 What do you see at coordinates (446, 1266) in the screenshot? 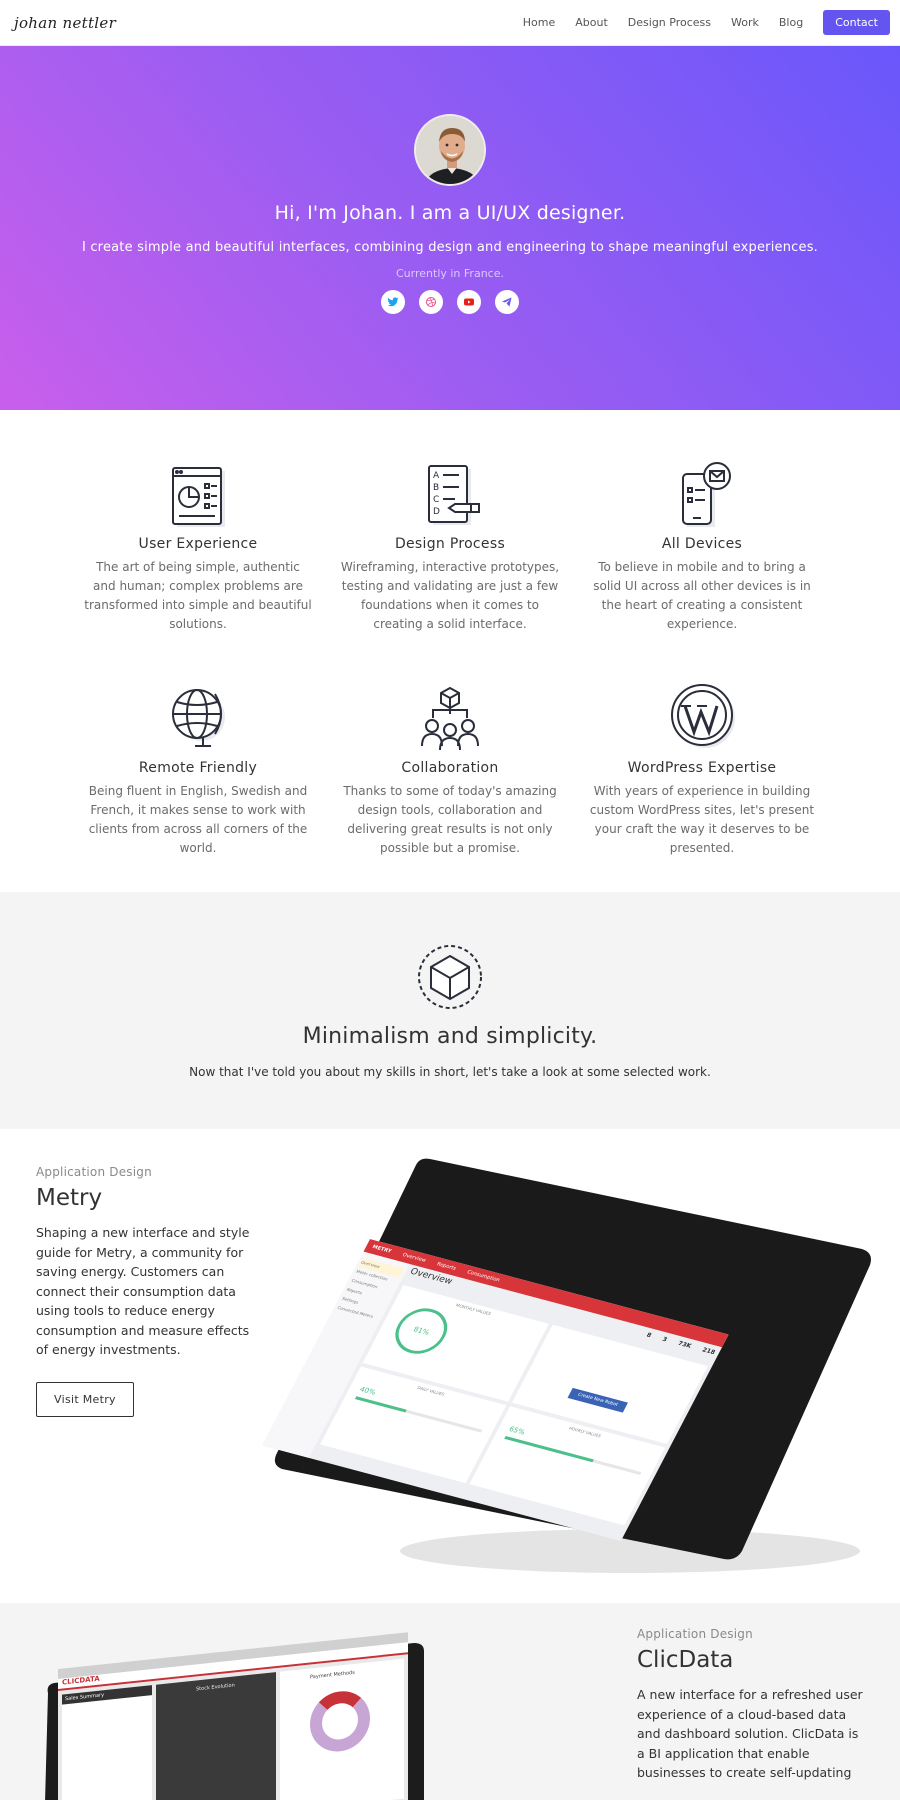
I see `metry-tab: Reports` at bounding box center [446, 1266].